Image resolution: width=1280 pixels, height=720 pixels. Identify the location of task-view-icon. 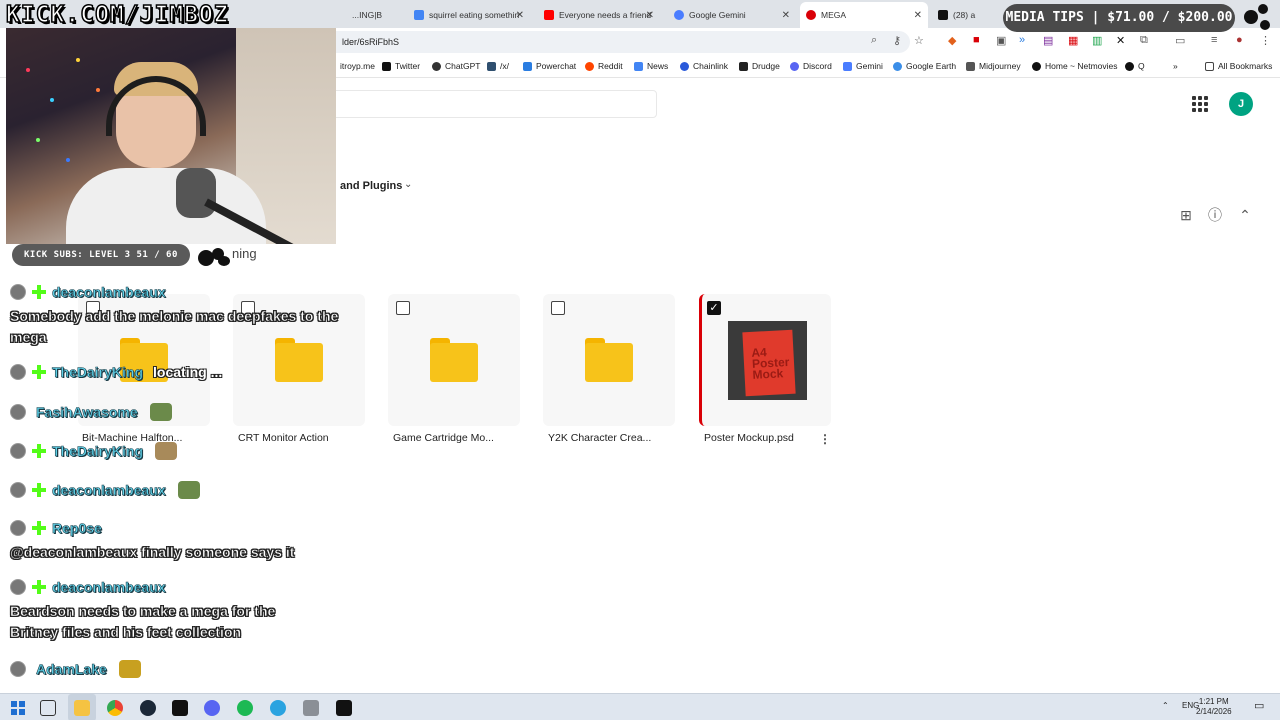
(48, 708).